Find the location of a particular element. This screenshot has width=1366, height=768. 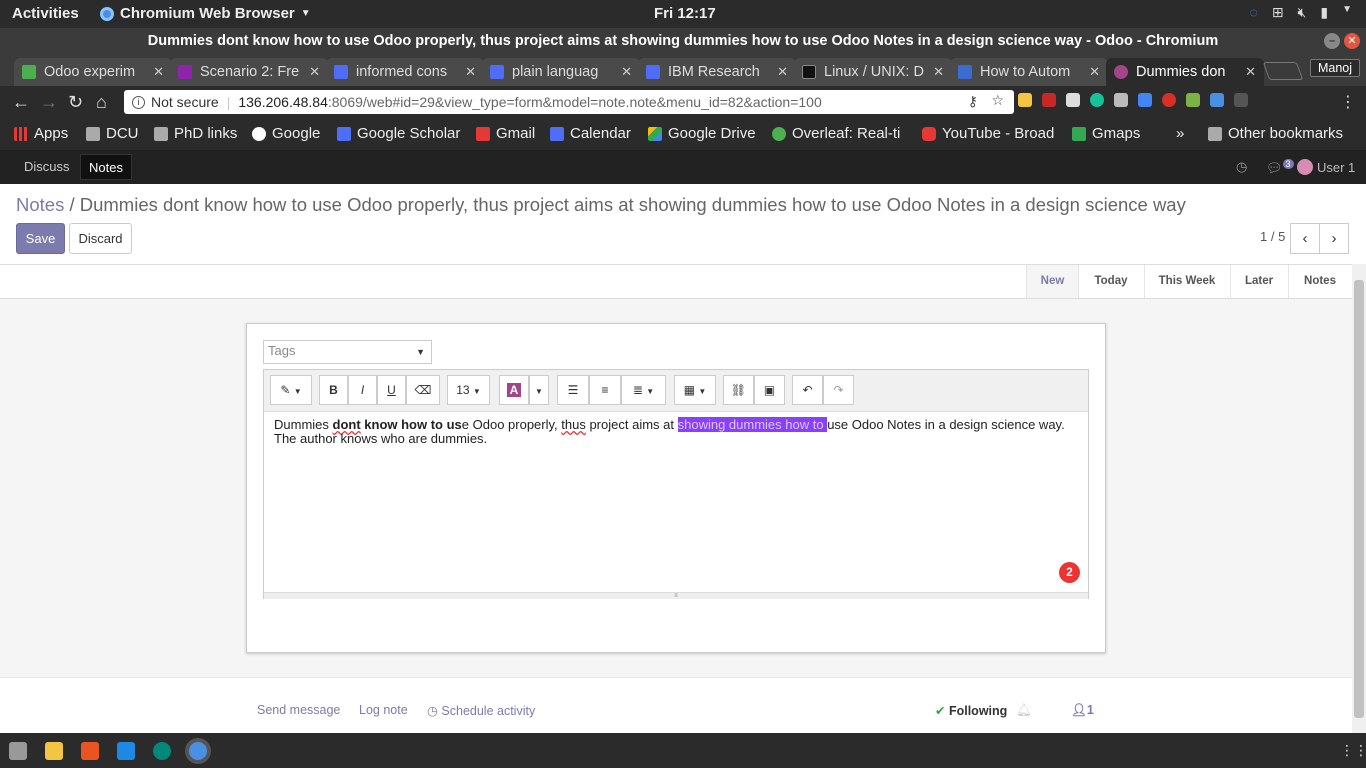

color-dropdown: ▼ is located at coordinates (539, 390).